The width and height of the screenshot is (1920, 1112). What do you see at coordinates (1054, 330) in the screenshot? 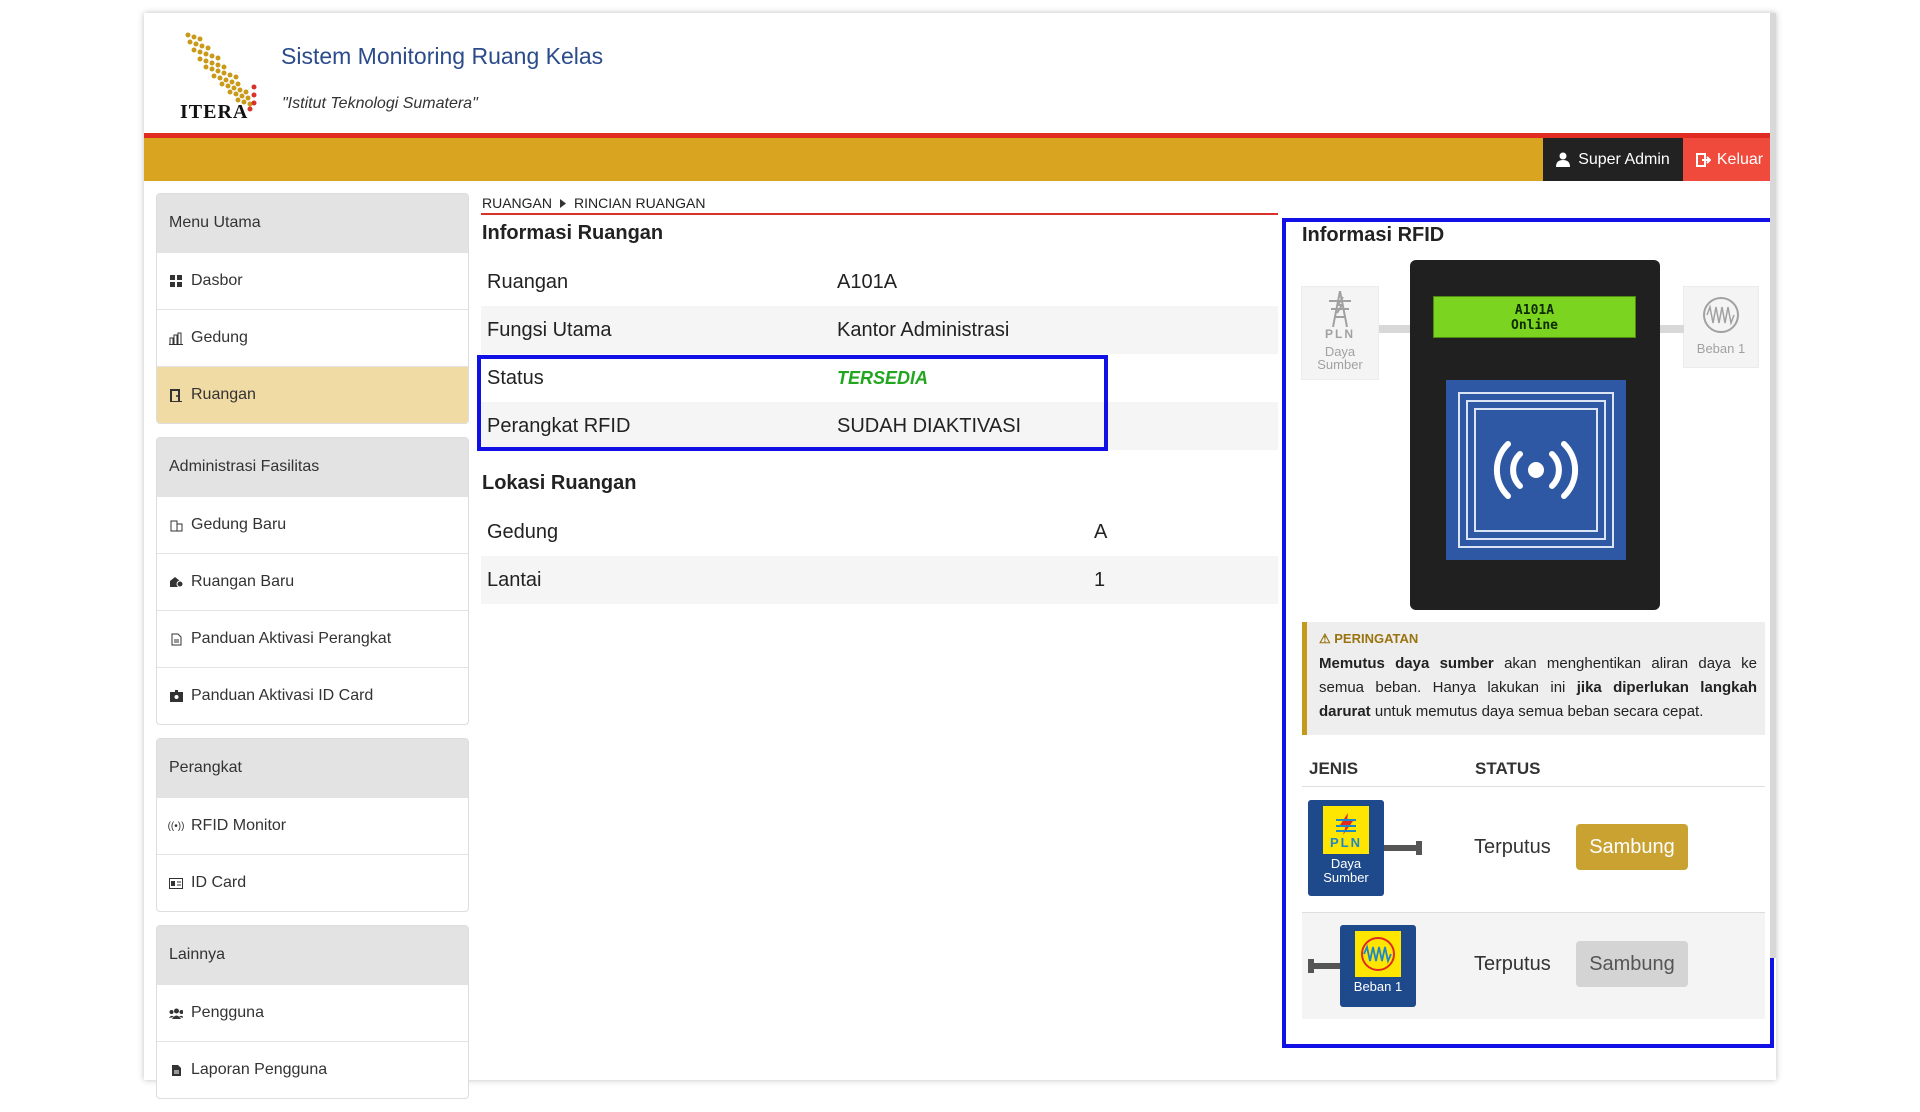
I see `row-value: Kantor Administrasi` at bounding box center [1054, 330].